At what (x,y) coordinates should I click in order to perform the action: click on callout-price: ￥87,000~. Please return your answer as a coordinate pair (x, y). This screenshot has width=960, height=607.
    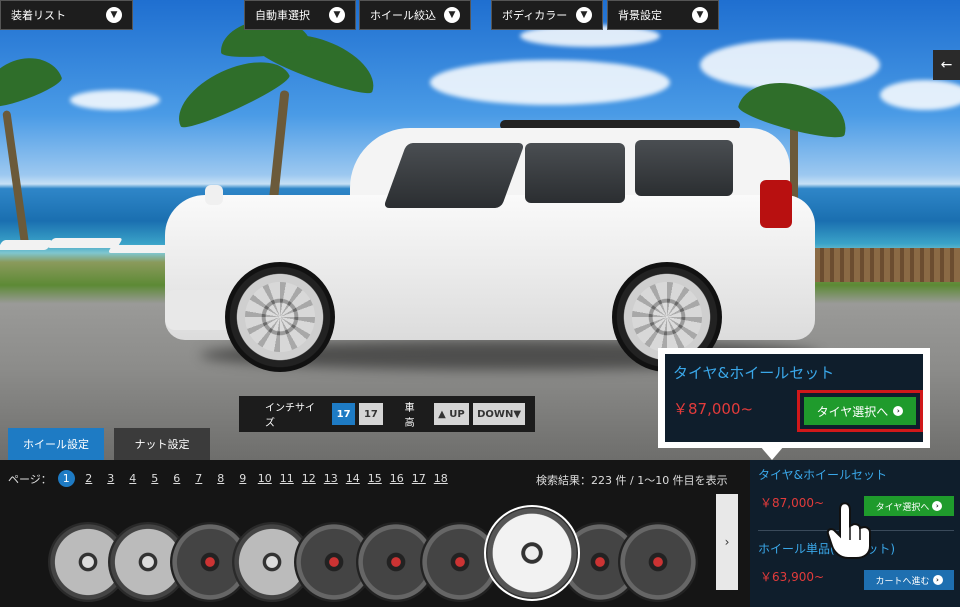
    Looking at the image, I should click on (713, 409).